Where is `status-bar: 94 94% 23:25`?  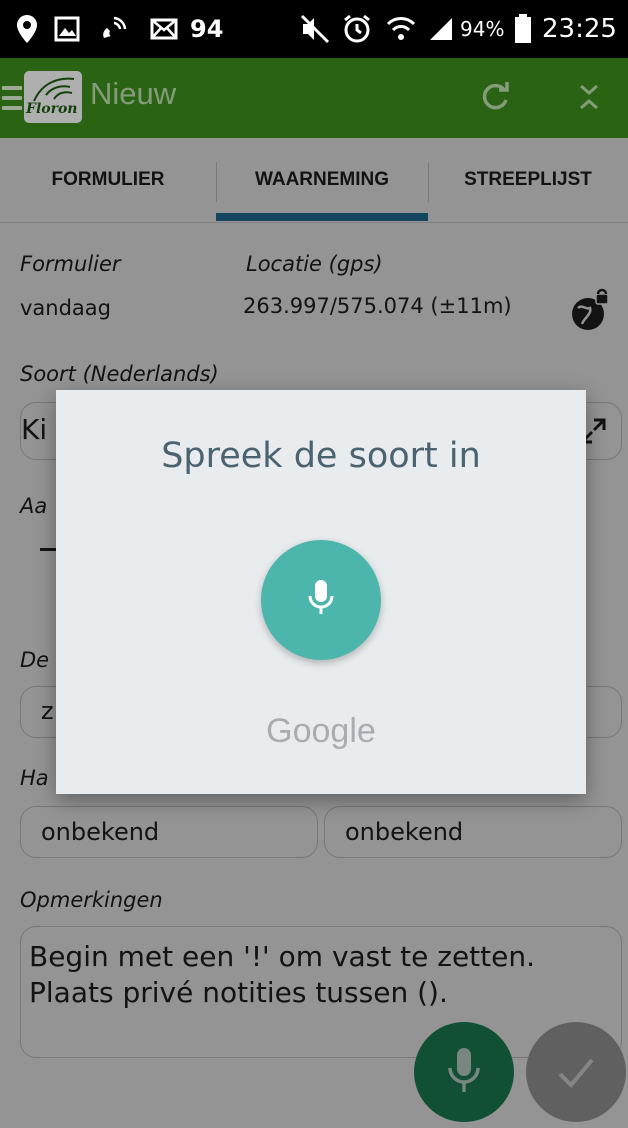 status-bar: 94 94% 23:25 is located at coordinates (314, 29).